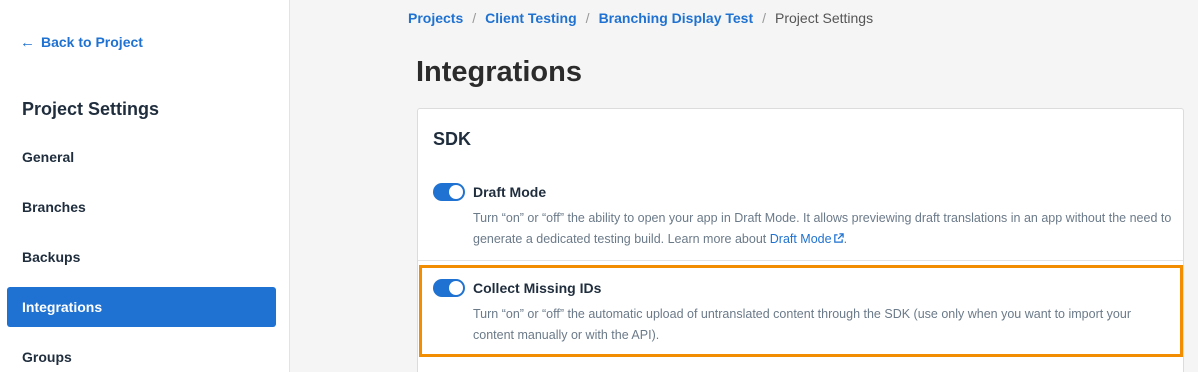  I want to click on draft-mode-link-label: Draft Mode, so click(800, 239).